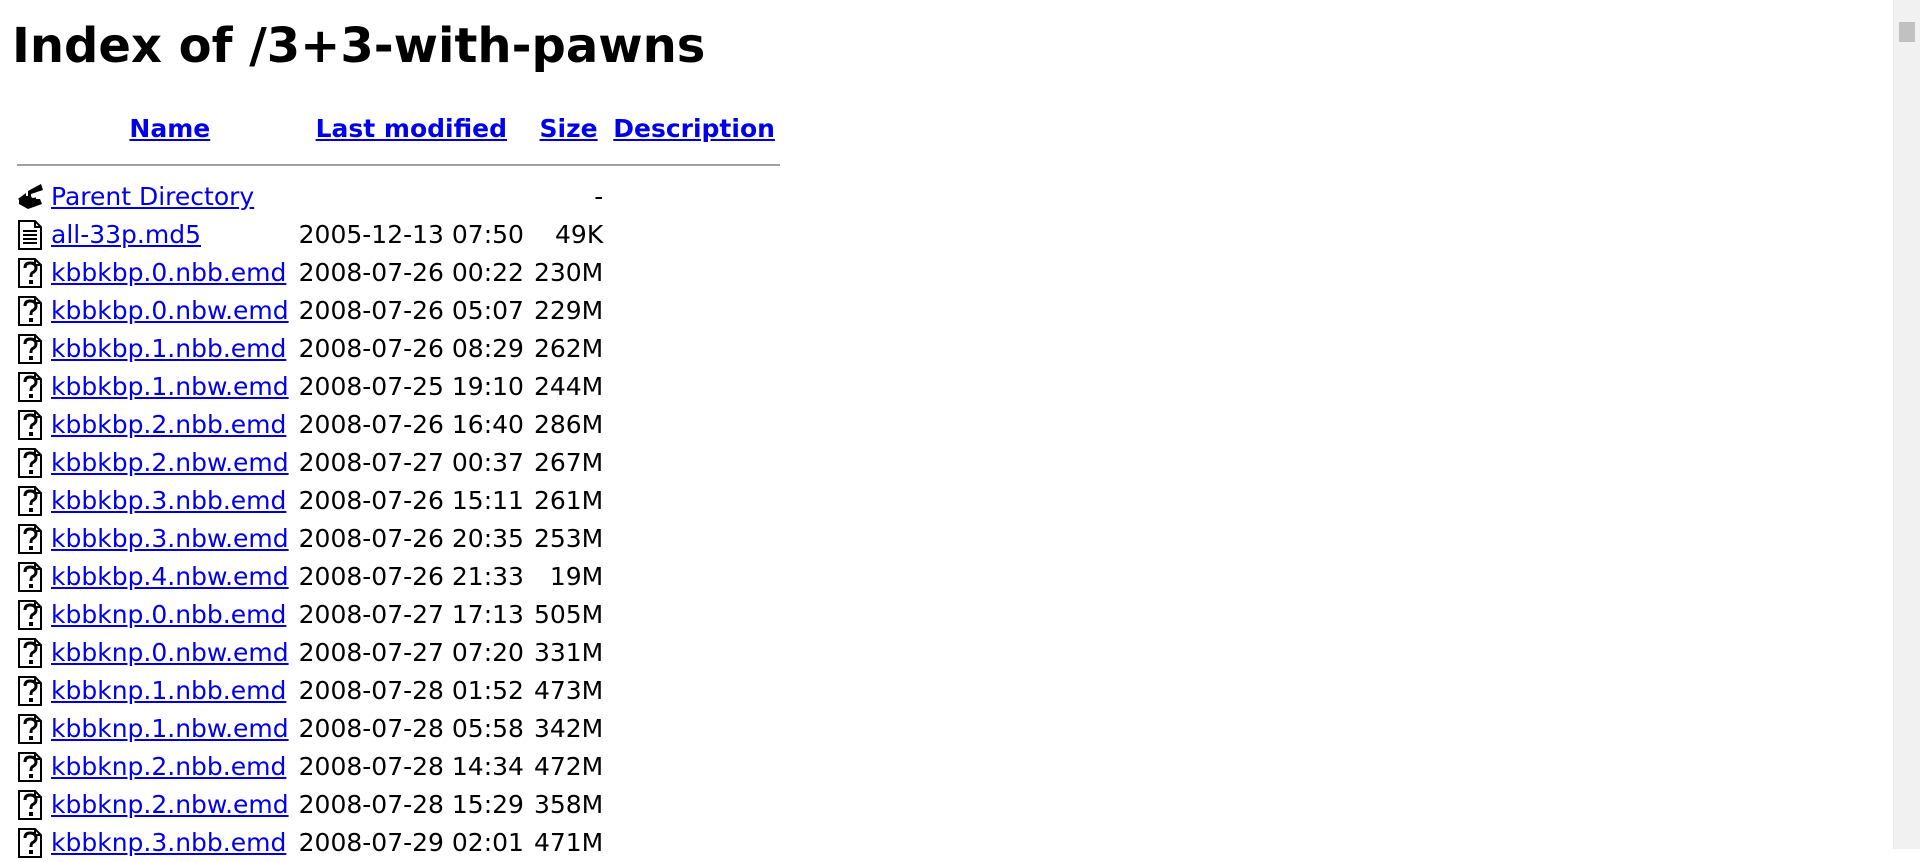  Describe the element at coordinates (411, 272) in the screenshot. I see `file-date: 2008-07-26 00:22` at that location.